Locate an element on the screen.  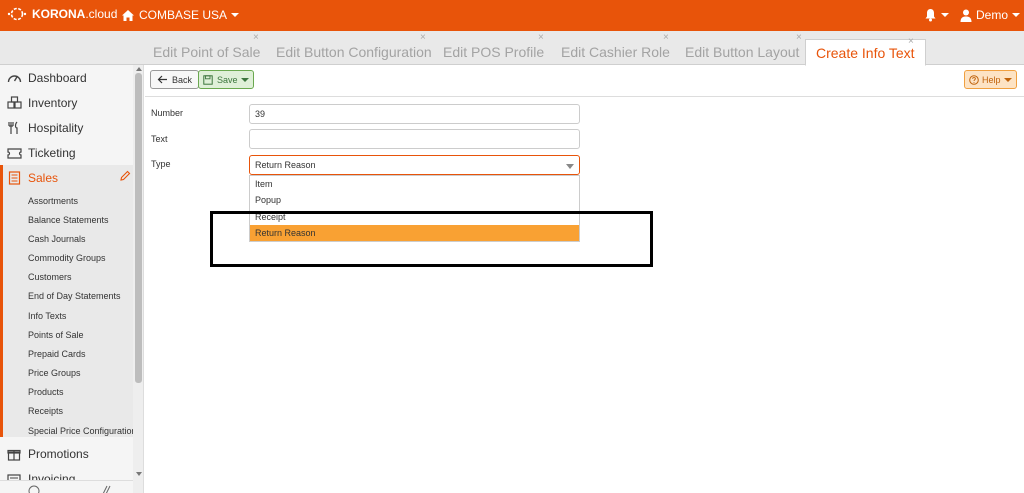
brand: KORONA .cloud is located at coordinates (61, 14).